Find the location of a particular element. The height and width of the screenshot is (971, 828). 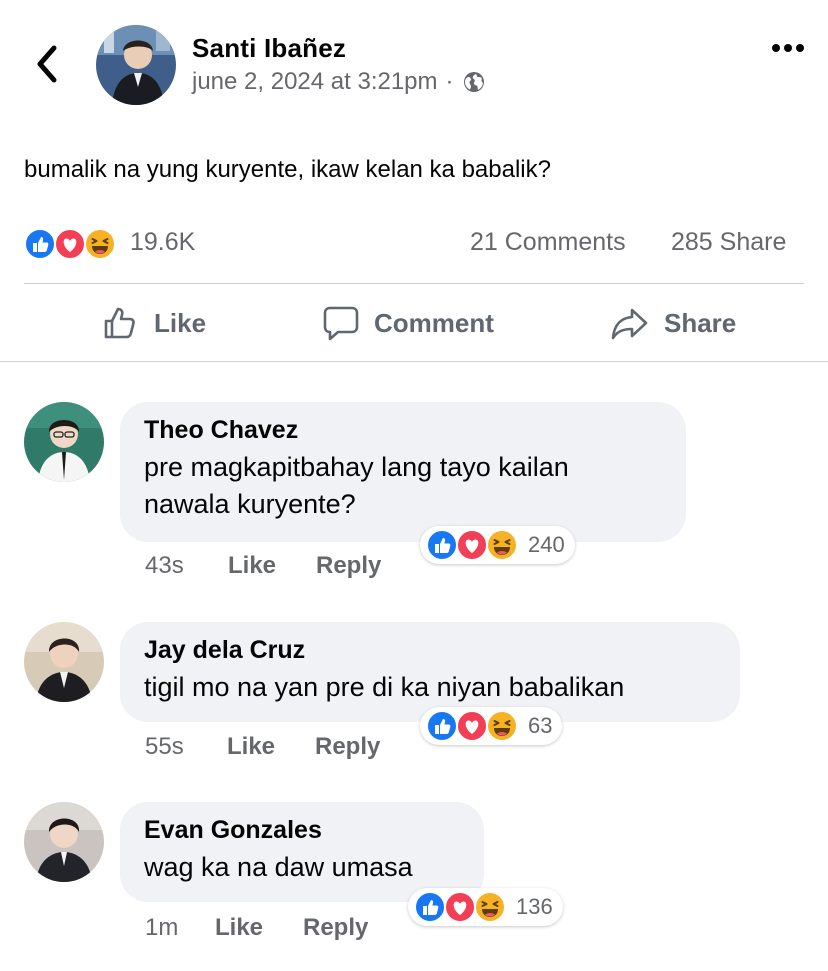

like-button-label: Like is located at coordinates (180, 322).